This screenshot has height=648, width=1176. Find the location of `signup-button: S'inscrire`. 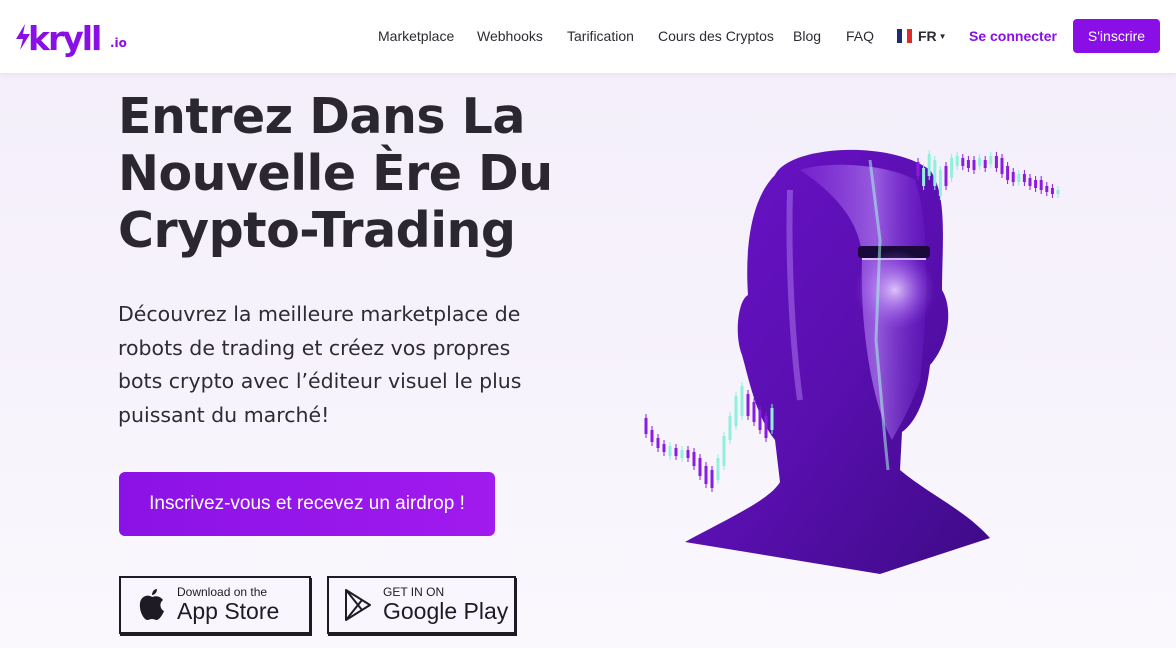

signup-button: S'inscrire is located at coordinates (1116, 36).